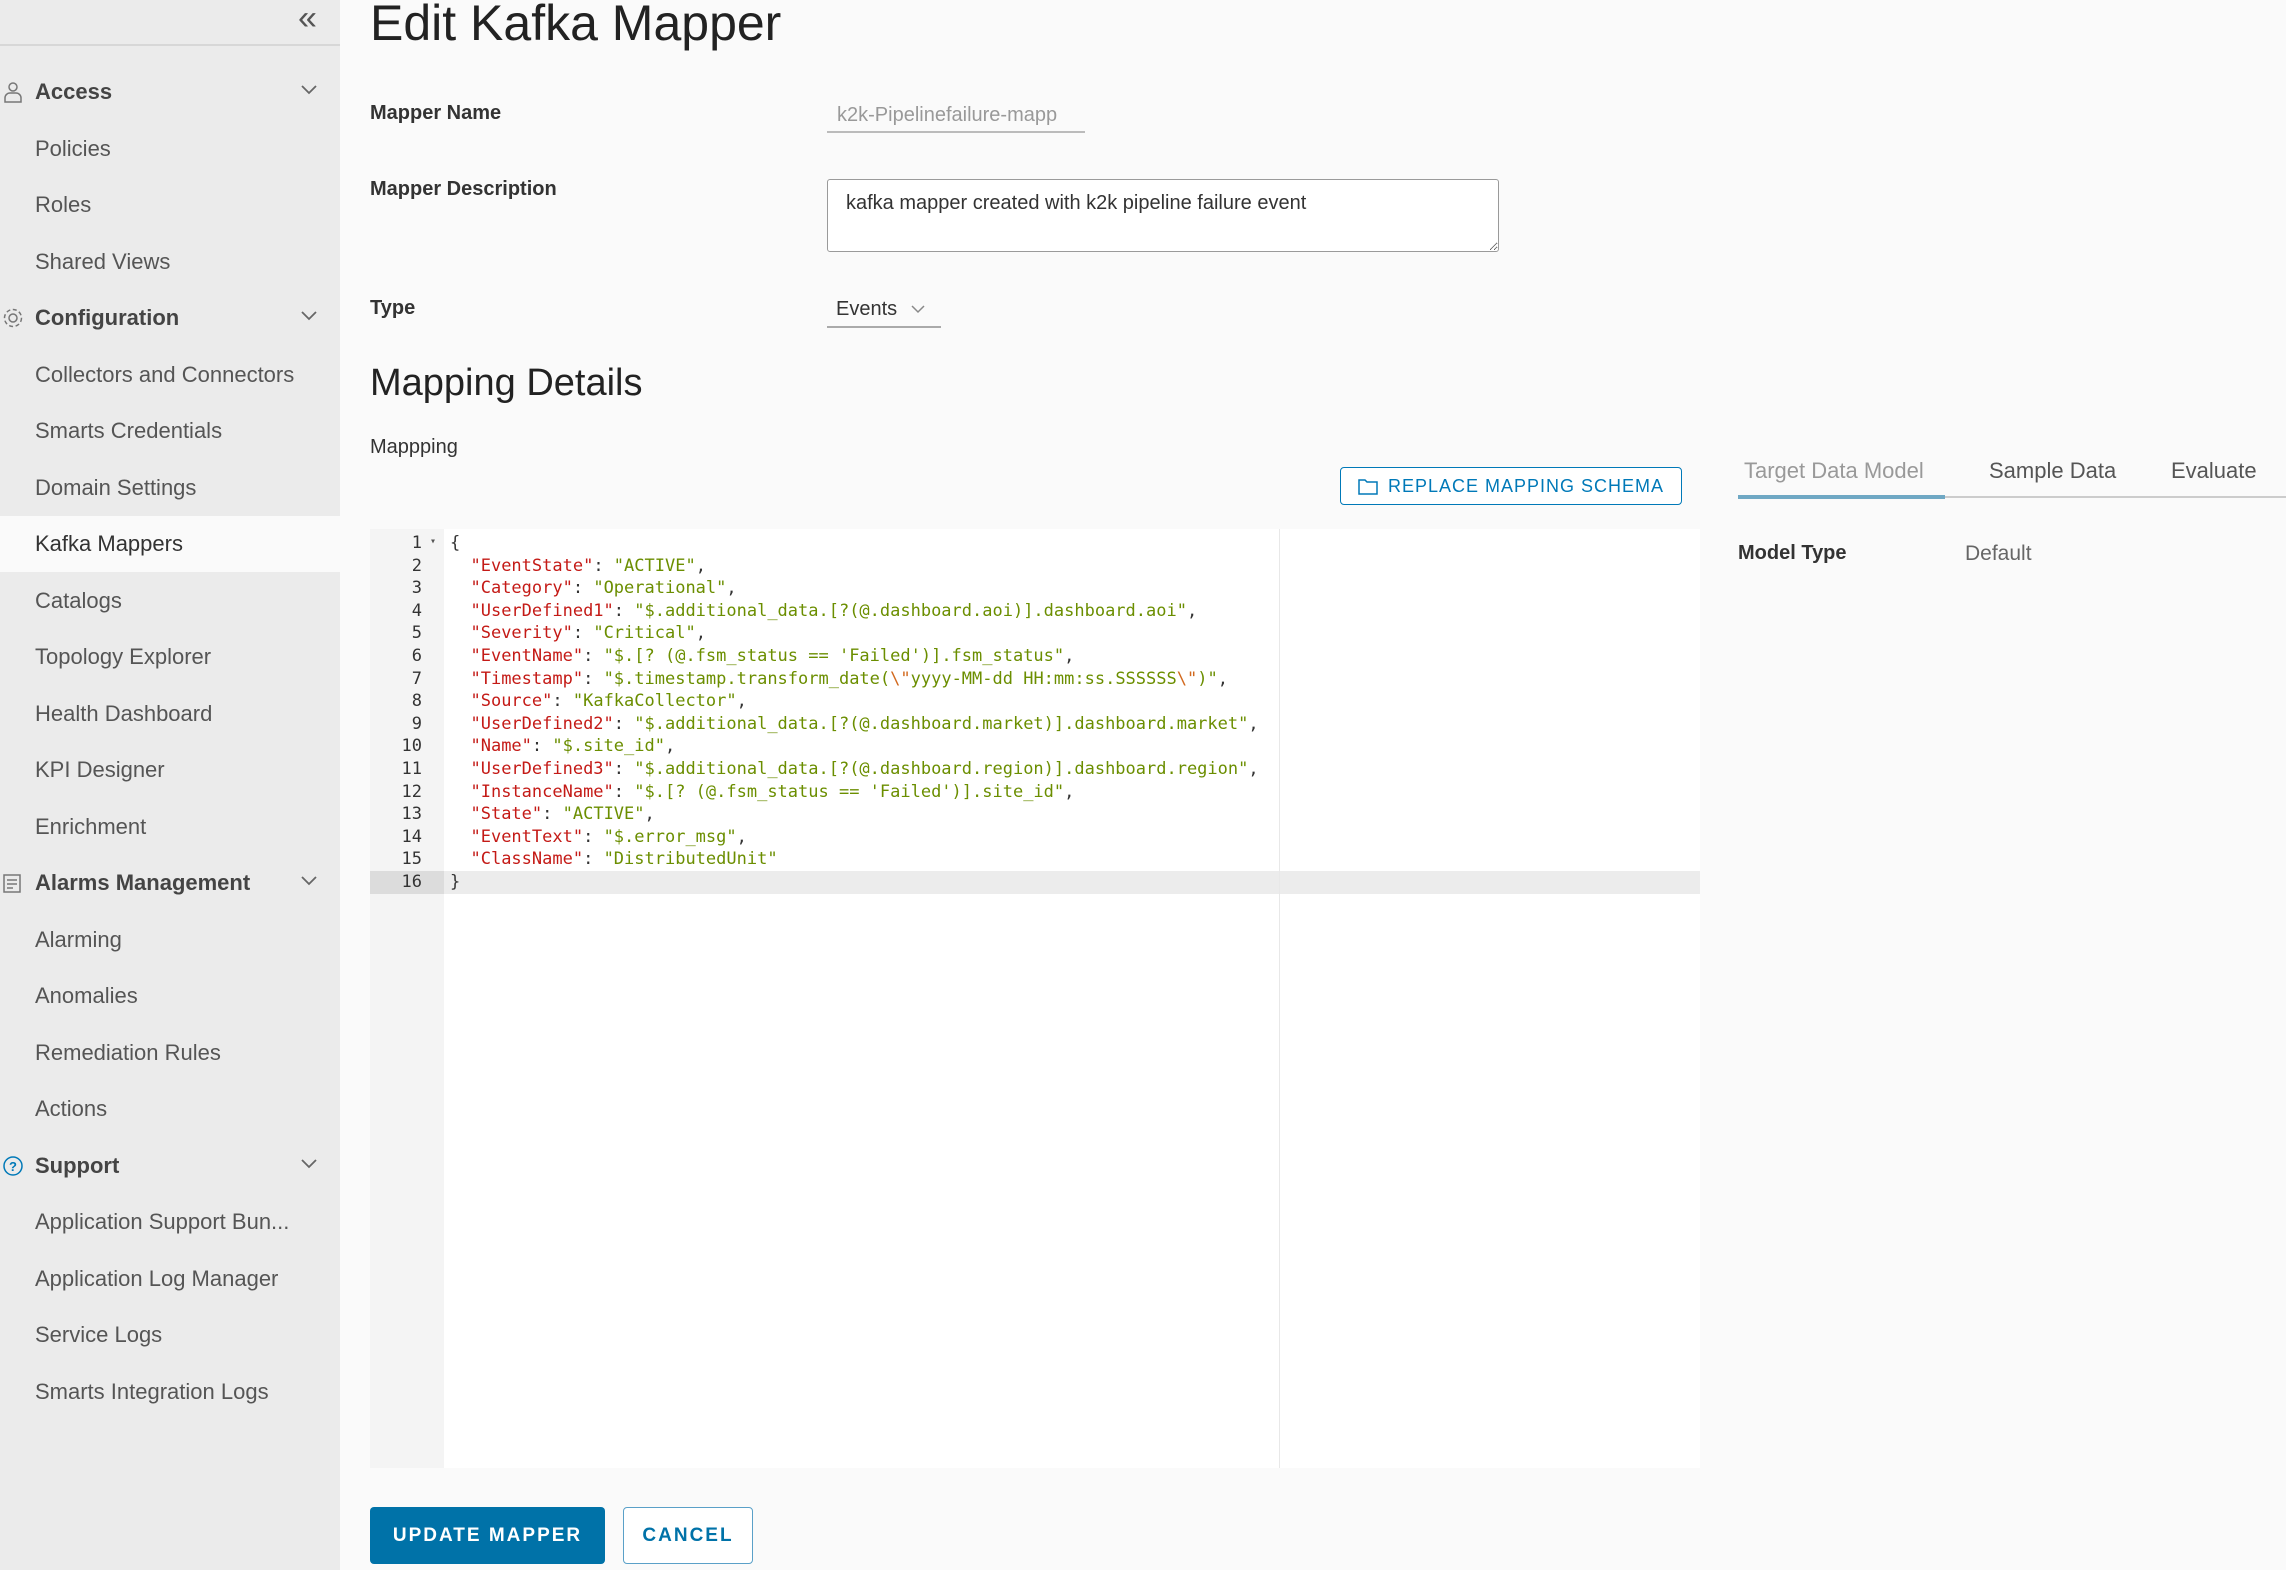  What do you see at coordinates (1279, 998) in the screenshot?
I see `print-margin` at bounding box center [1279, 998].